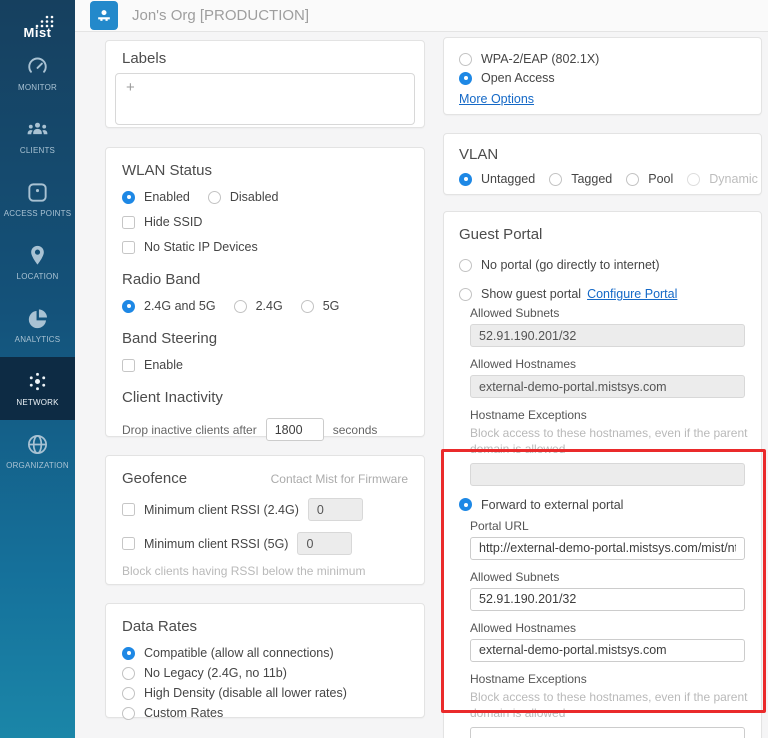 Image resolution: width=768 pixels, height=738 pixels. Describe the element at coordinates (37, 65) in the screenshot. I see `gauge-icon` at that location.